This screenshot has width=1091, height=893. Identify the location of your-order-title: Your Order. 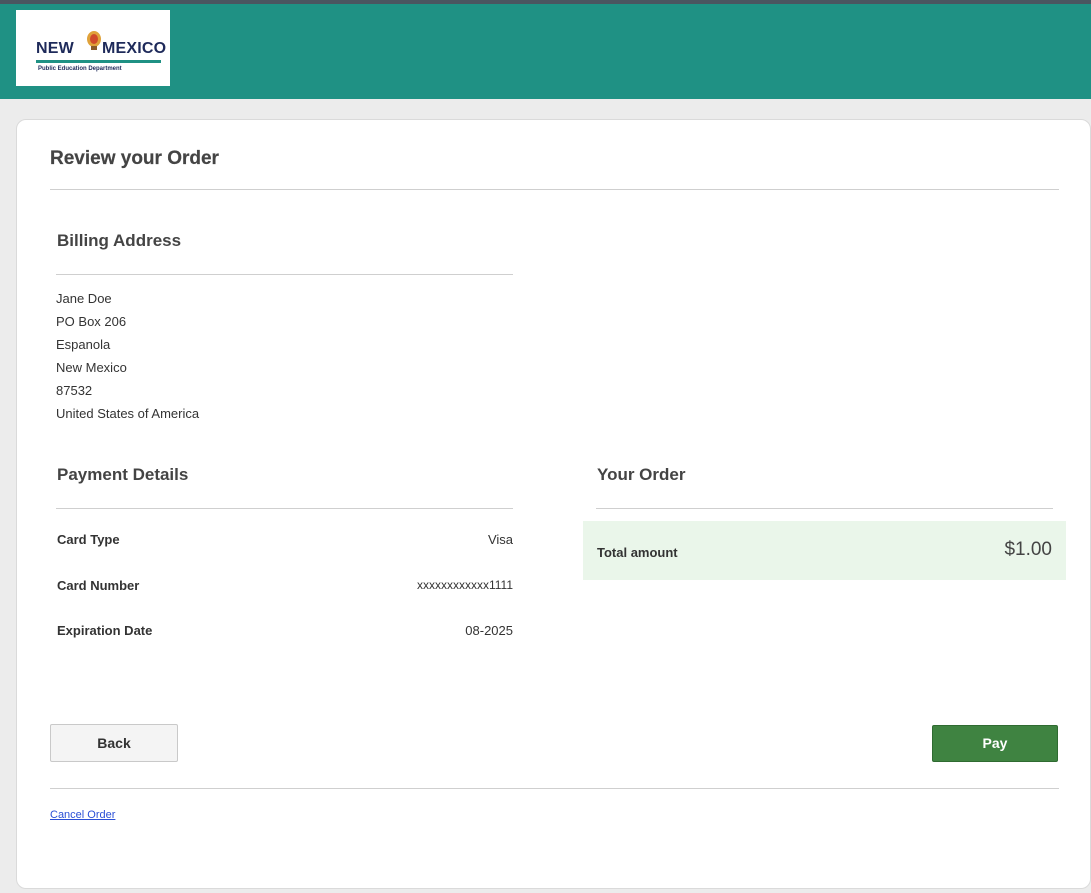
(641, 474).